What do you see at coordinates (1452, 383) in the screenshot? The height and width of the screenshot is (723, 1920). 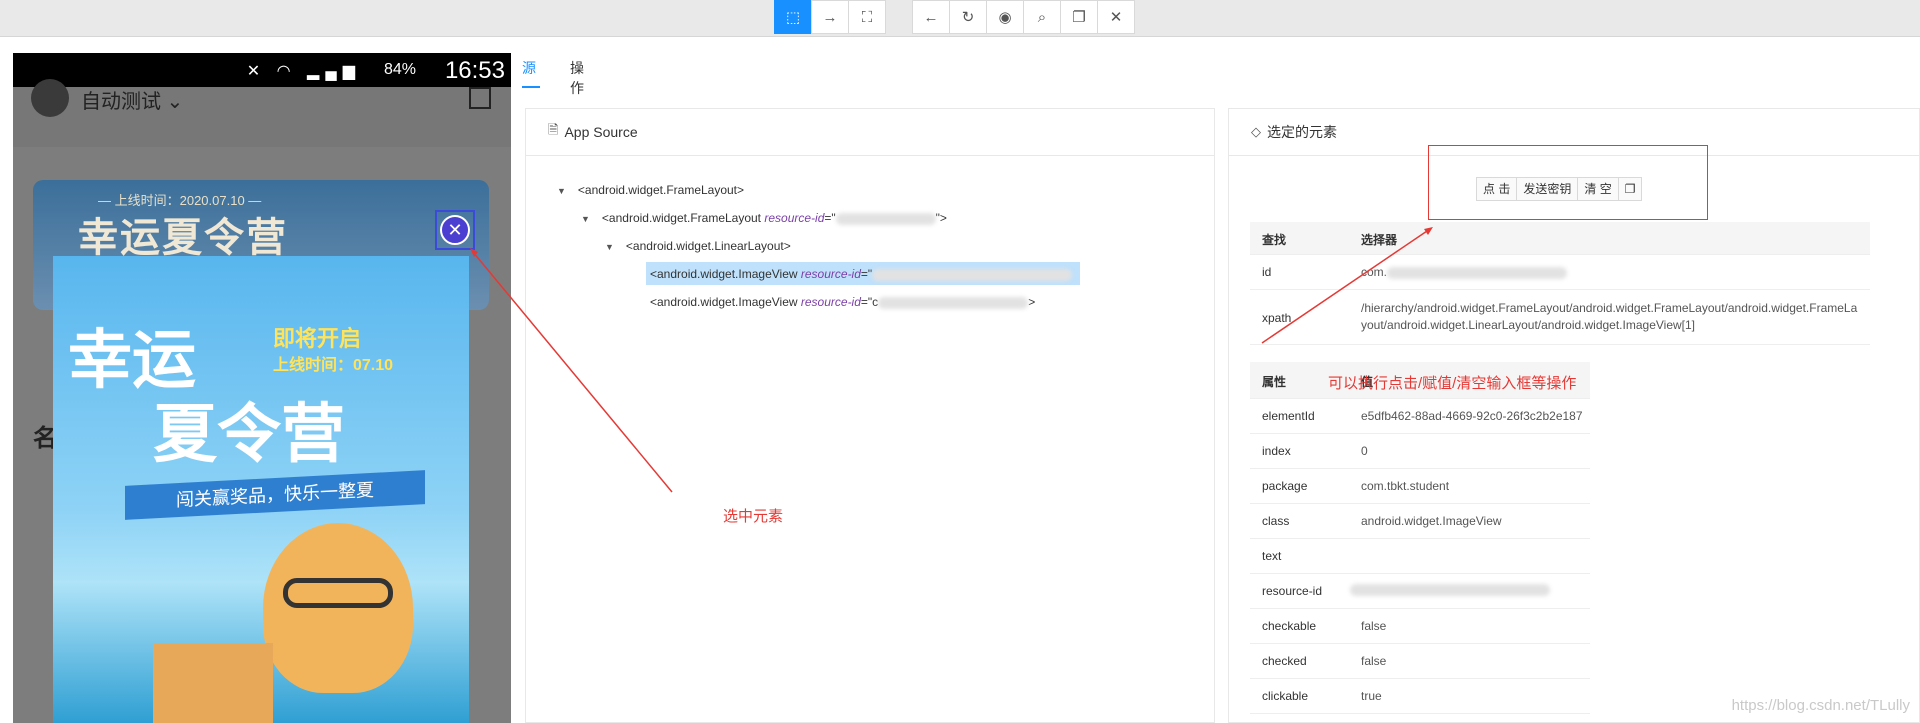 I see `action-hint-annotation: 可以执行点击/赋值/清空输入框等操作` at bounding box center [1452, 383].